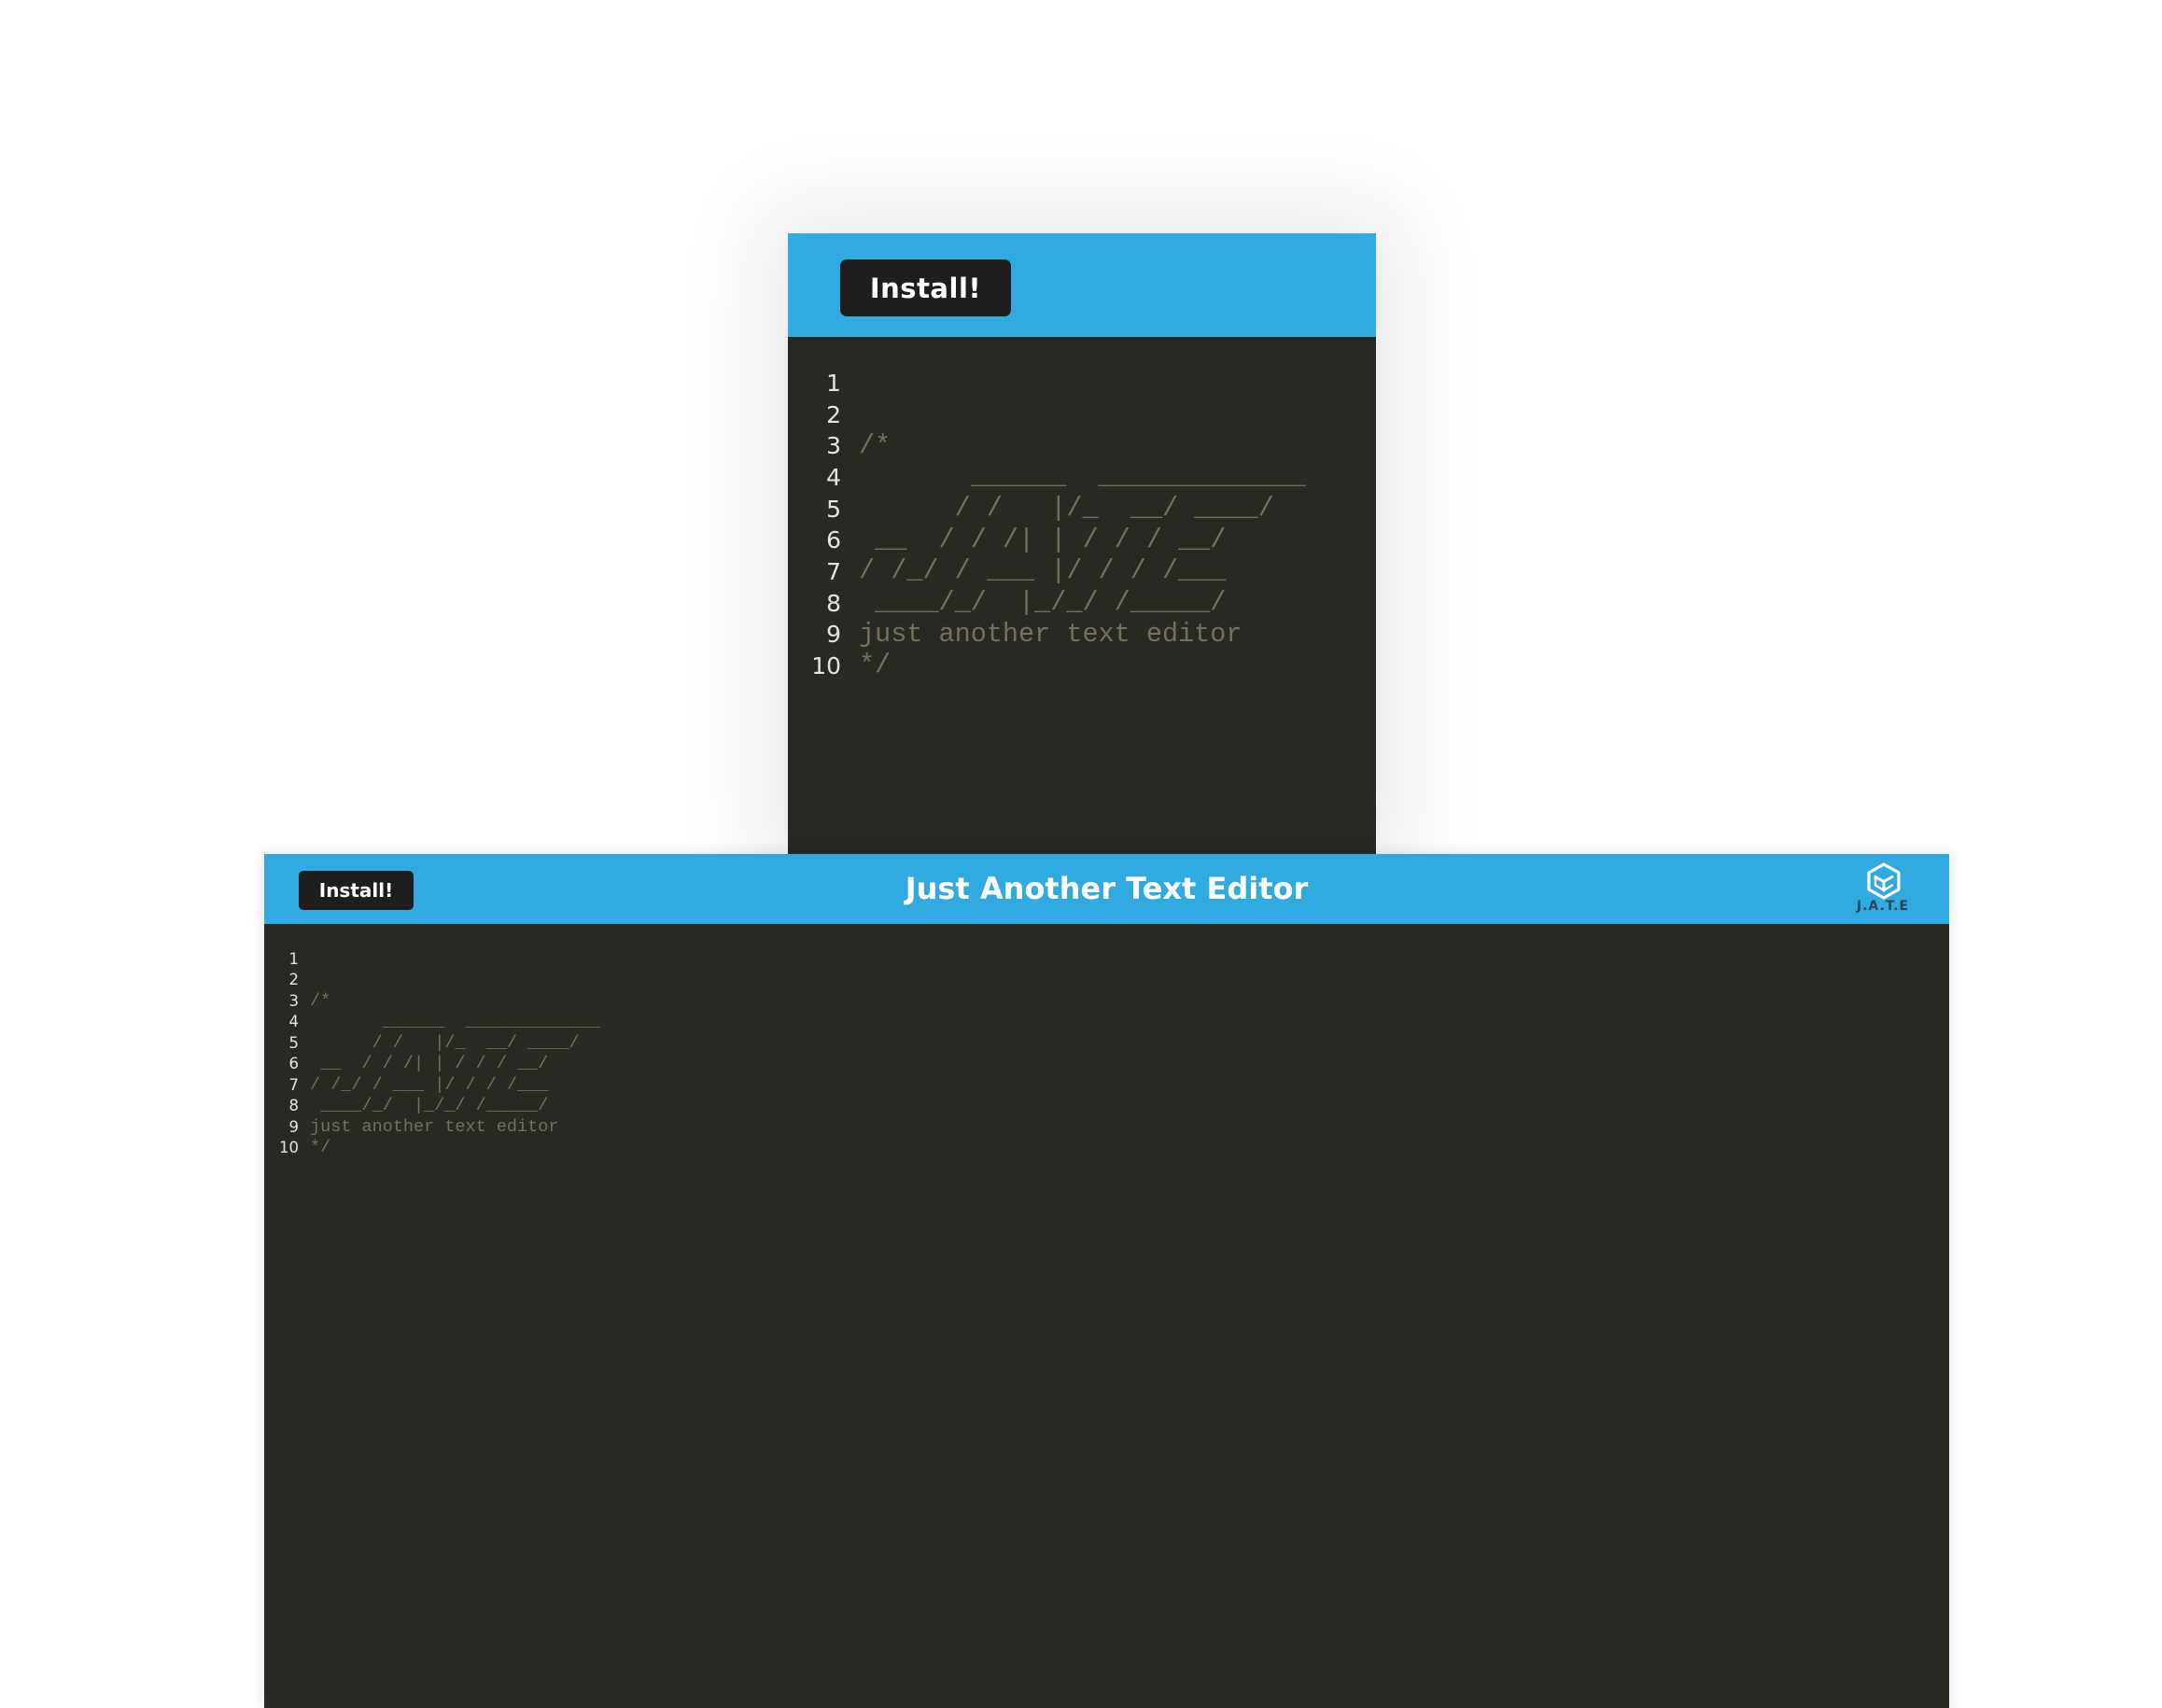 The height and width of the screenshot is (1708, 2162). I want to click on desktop-install-button: Install!, so click(356, 890).